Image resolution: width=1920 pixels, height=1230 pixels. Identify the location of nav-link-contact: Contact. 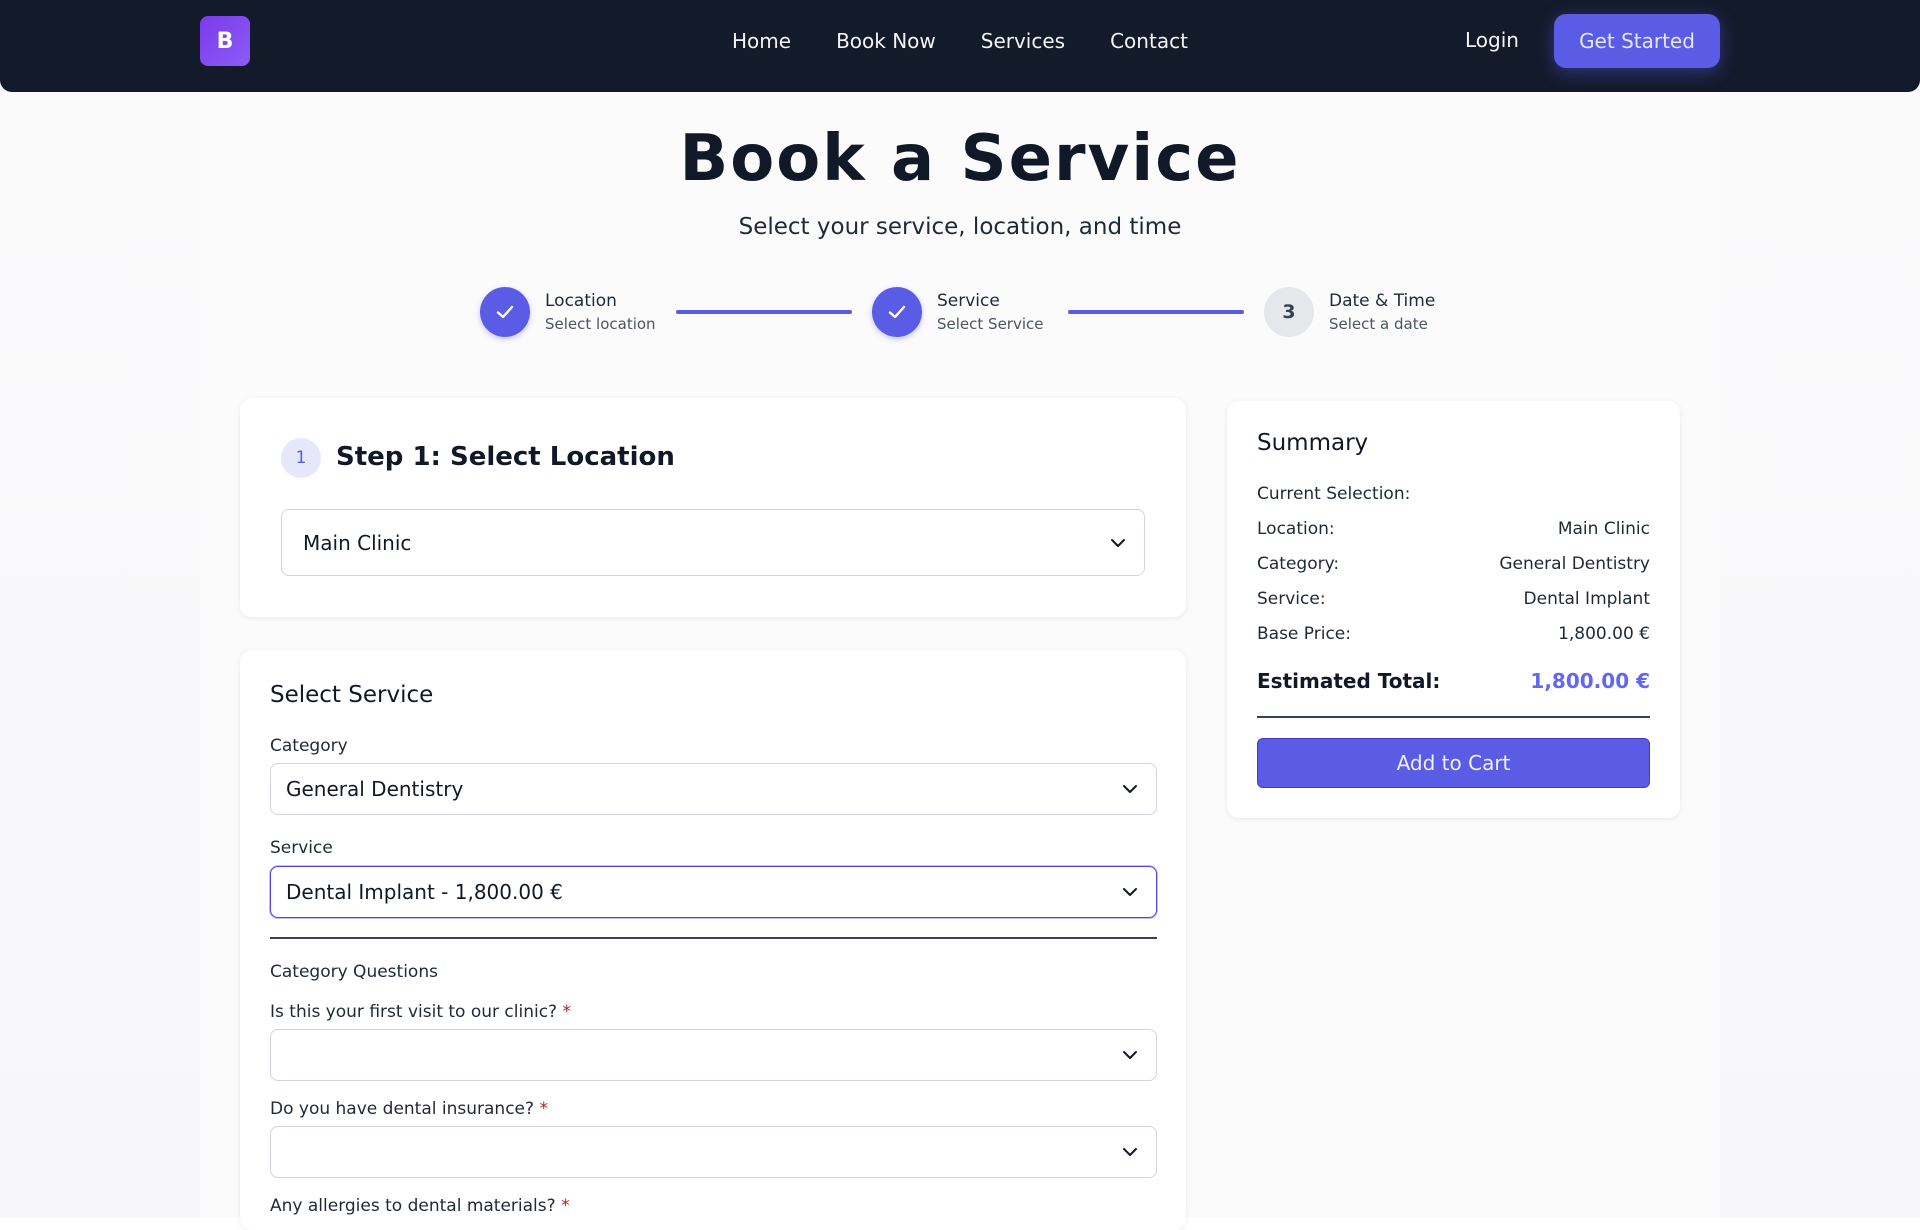
(1149, 41).